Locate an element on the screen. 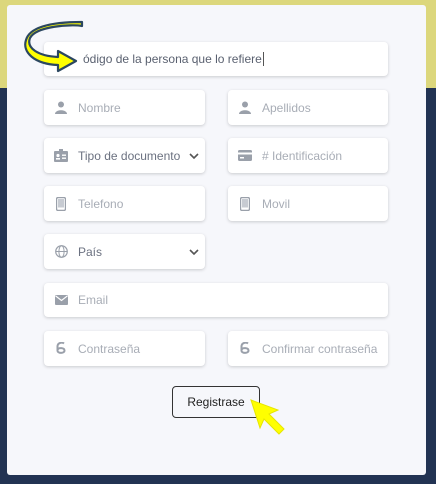 The width and height of the screenshot is (436, 484). register-button: Registrase is located at coordinates (216, 402).